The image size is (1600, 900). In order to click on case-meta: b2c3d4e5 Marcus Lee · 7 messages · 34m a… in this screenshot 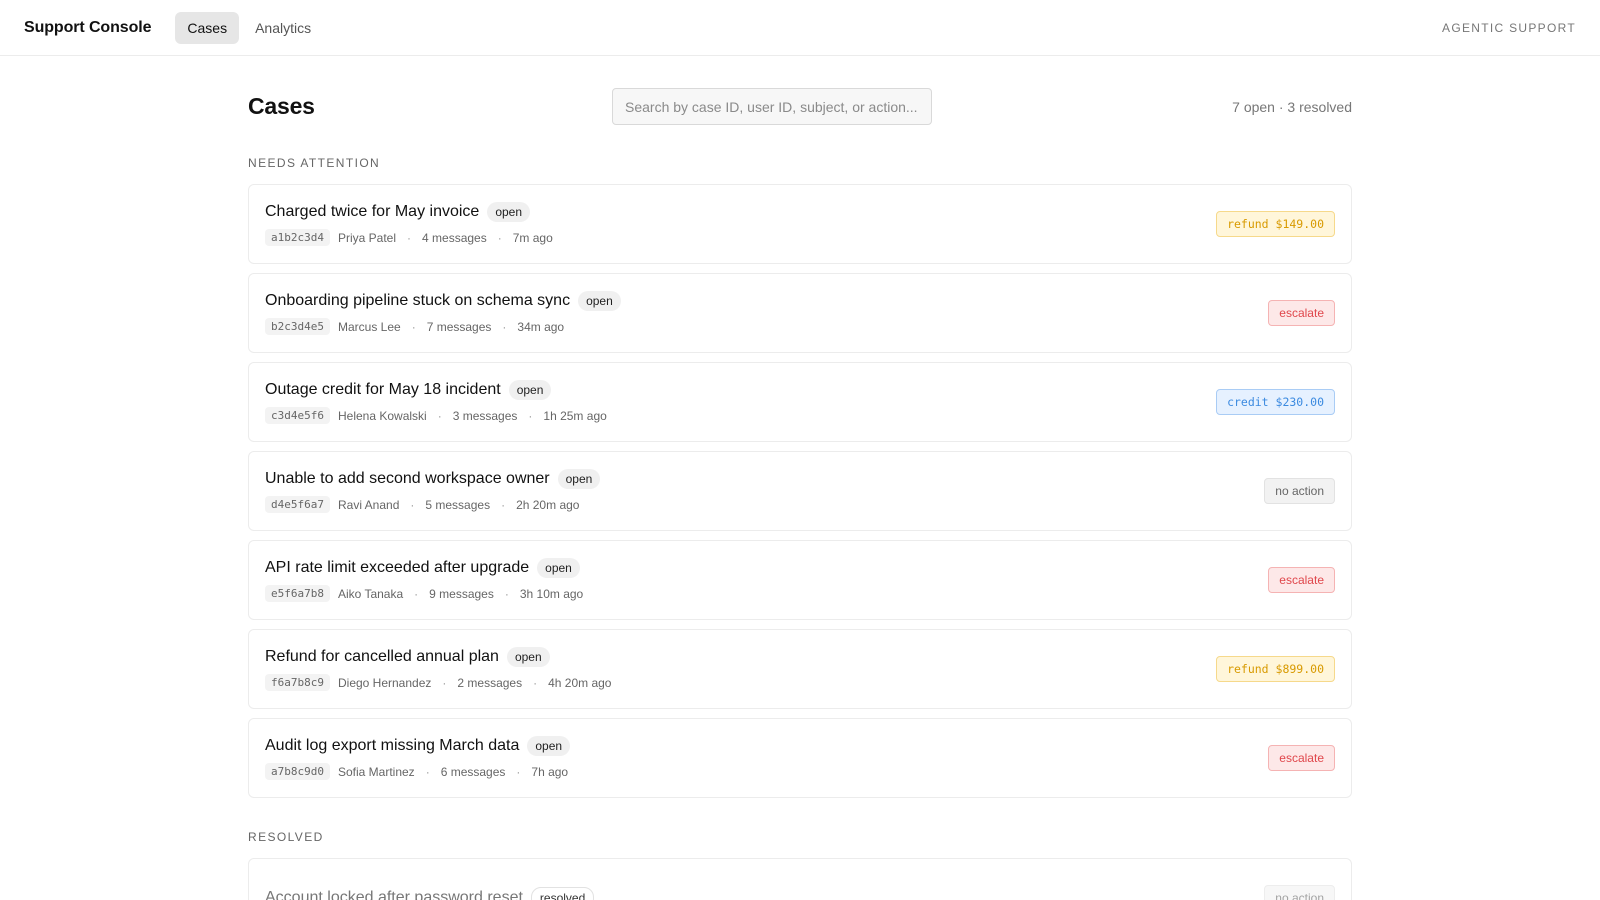, I will do `click(766, 326)`.